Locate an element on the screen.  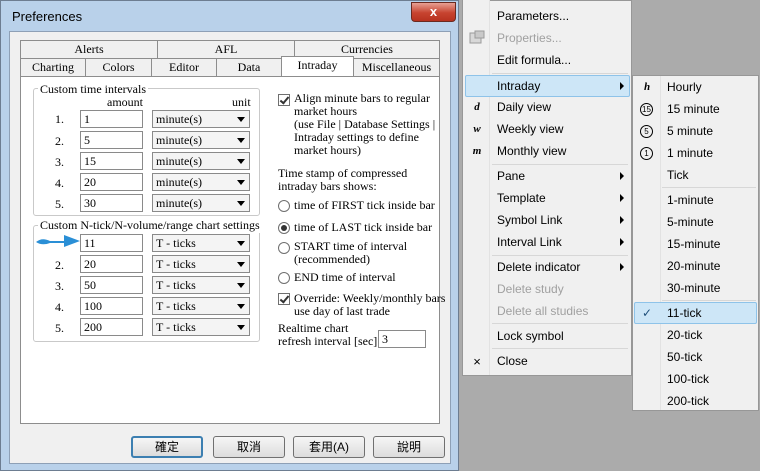
ntick-amount-input: 20 is located at coordinates (111, 264).